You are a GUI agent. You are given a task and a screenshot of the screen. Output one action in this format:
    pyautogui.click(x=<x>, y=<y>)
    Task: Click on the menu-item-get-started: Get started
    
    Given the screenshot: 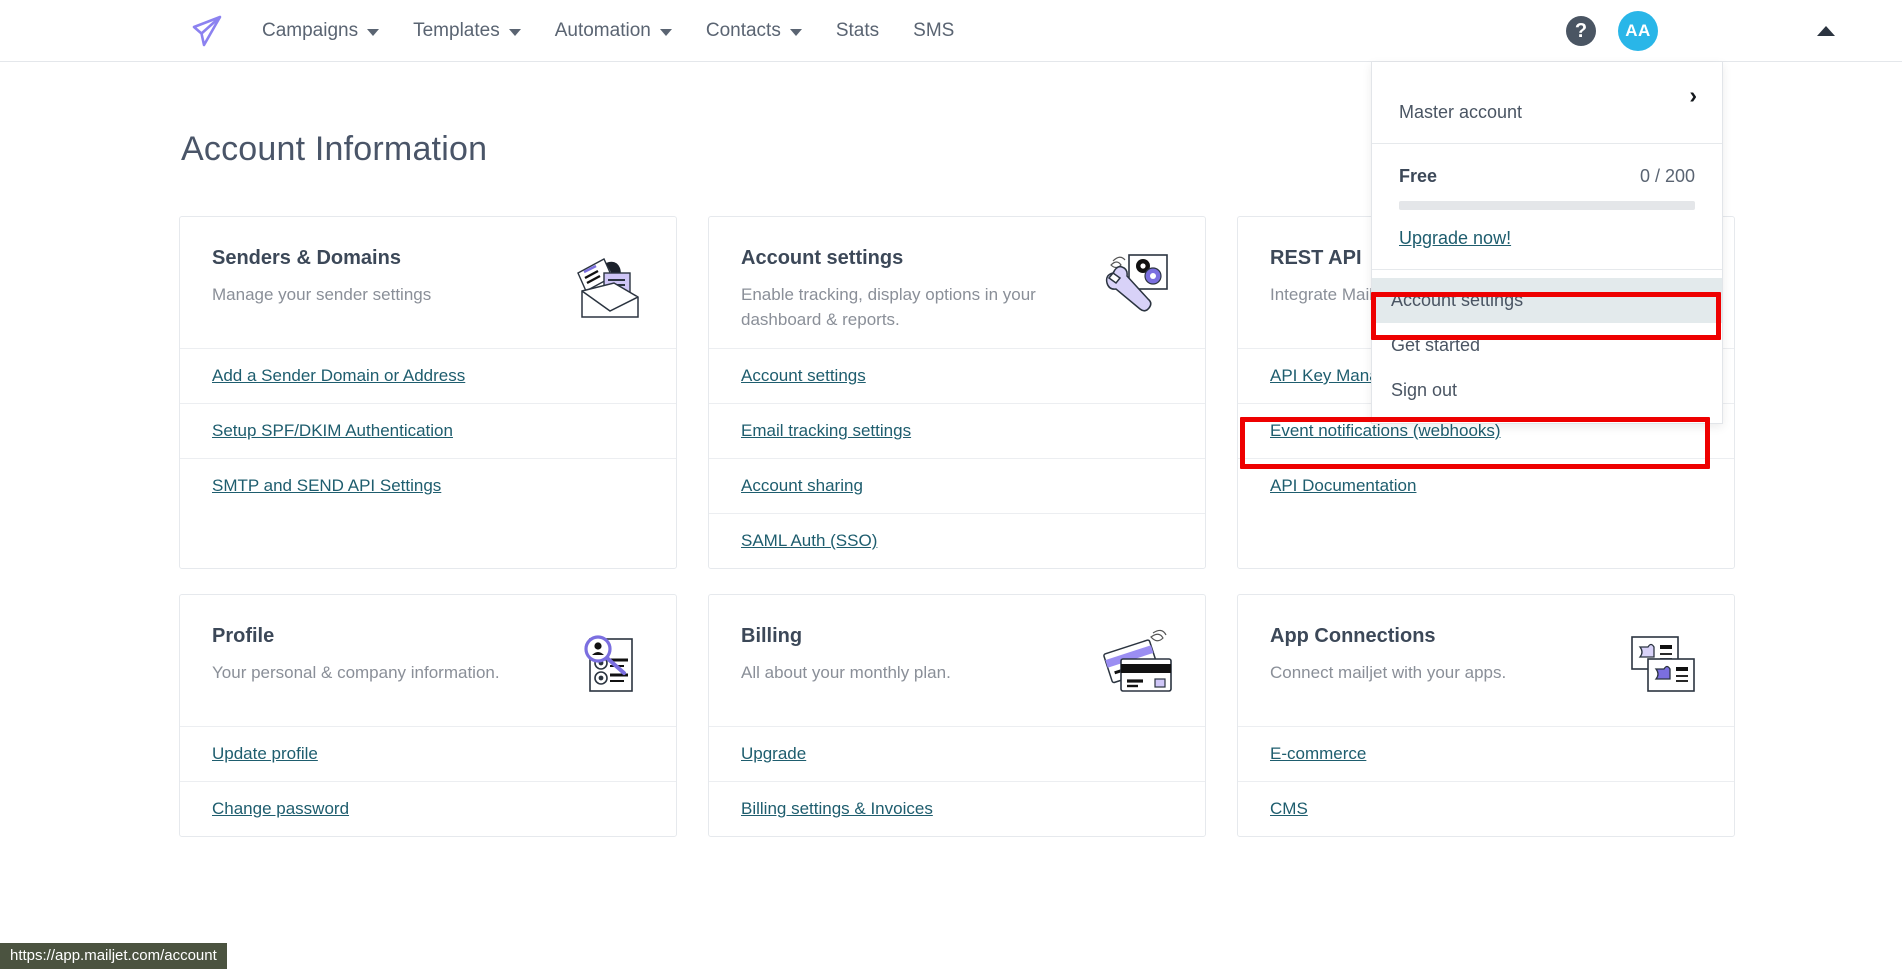 What is the action you would take?
    pyautogui.click(x=1547, y=345)
    